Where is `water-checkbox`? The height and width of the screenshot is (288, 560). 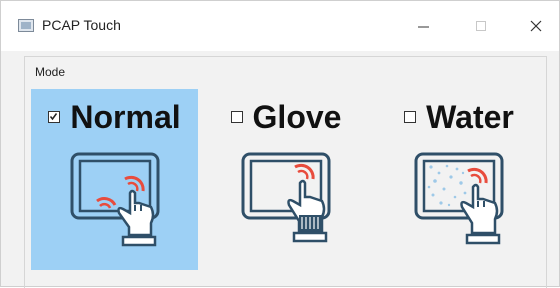 water-checkbox is located at coordinates (410, 117).